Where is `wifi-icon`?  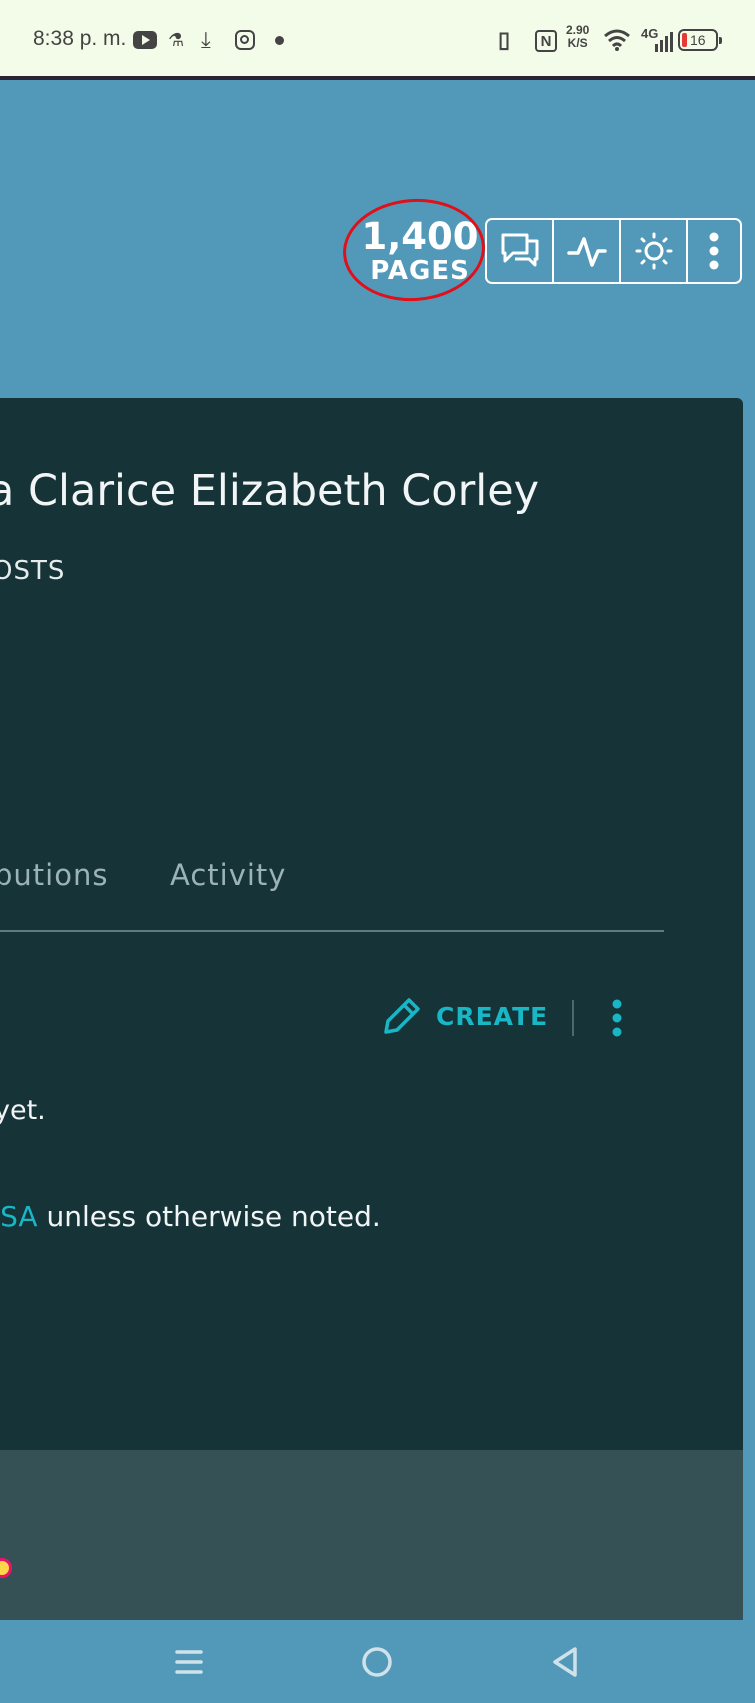 wifi-icon is located at coordinates (617, 40).